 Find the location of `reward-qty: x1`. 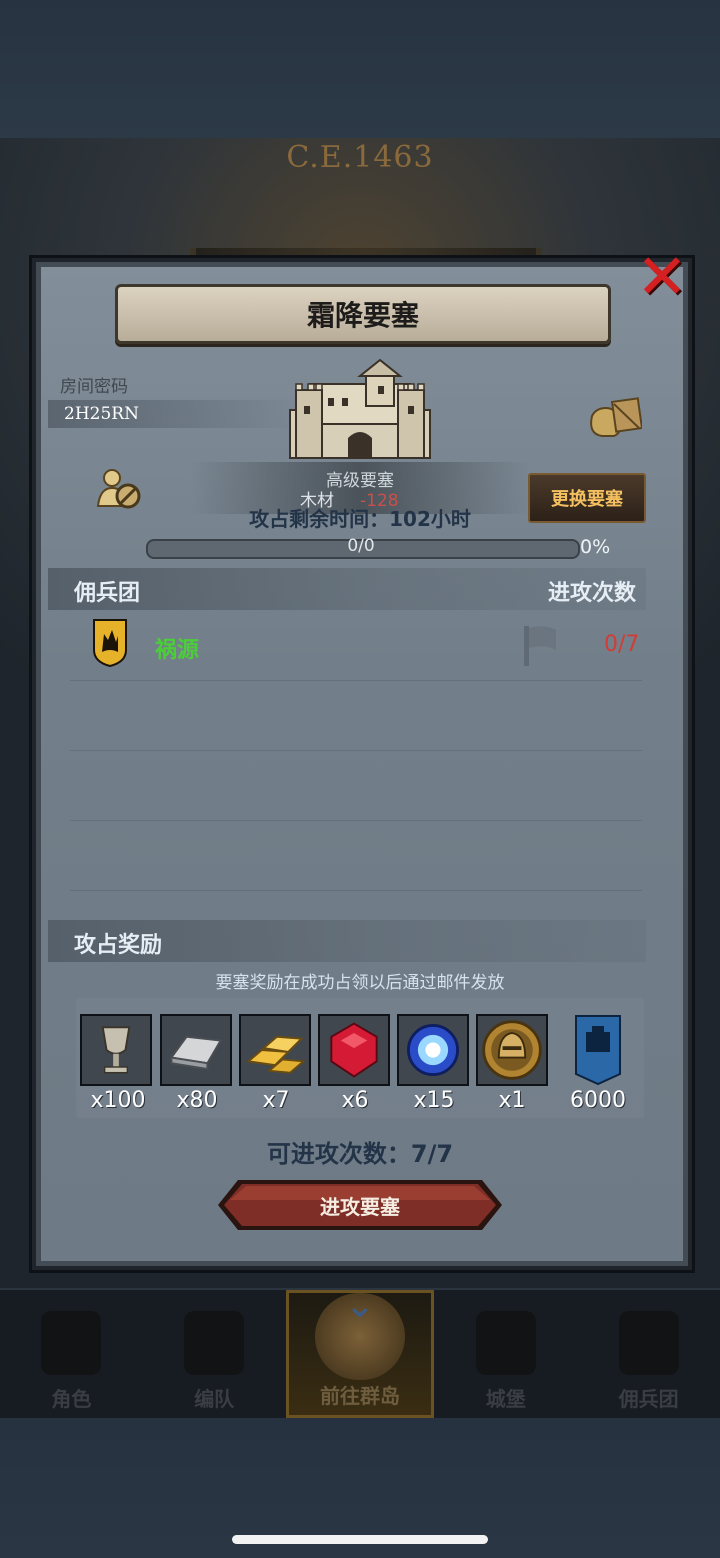

reward-qty: x1 is located at coordinates (512, 1100).